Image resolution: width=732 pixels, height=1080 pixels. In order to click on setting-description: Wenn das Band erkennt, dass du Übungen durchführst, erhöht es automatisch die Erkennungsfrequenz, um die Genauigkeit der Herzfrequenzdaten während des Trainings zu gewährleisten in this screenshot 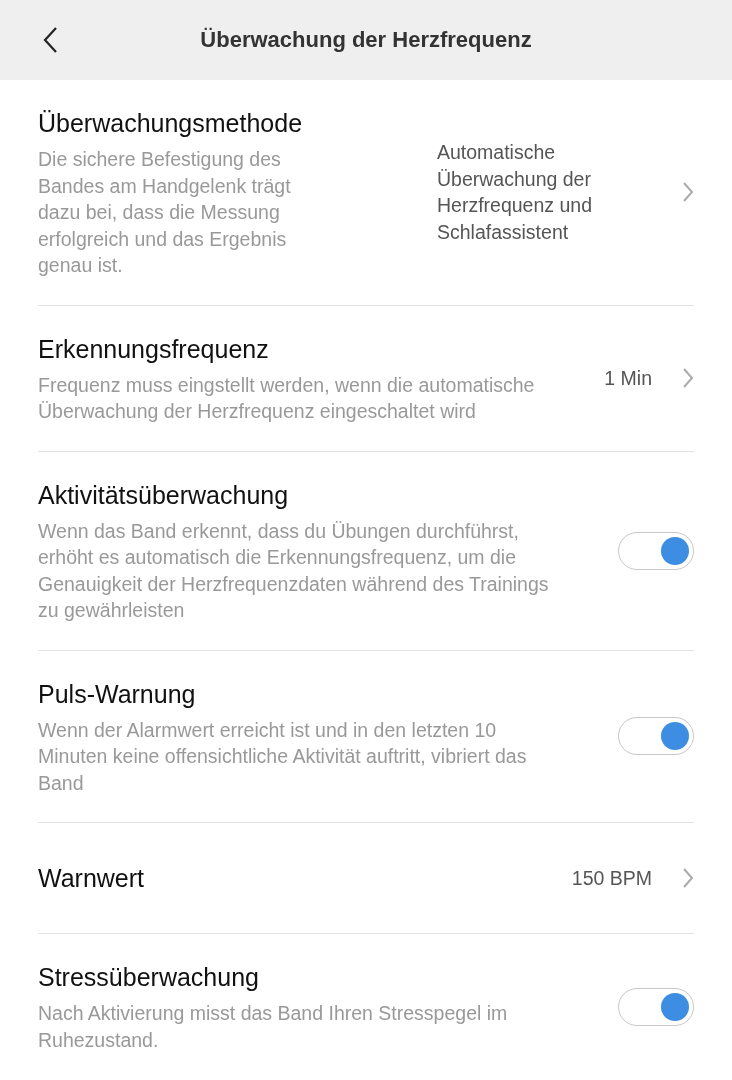, I will do `click(294, 570)`.